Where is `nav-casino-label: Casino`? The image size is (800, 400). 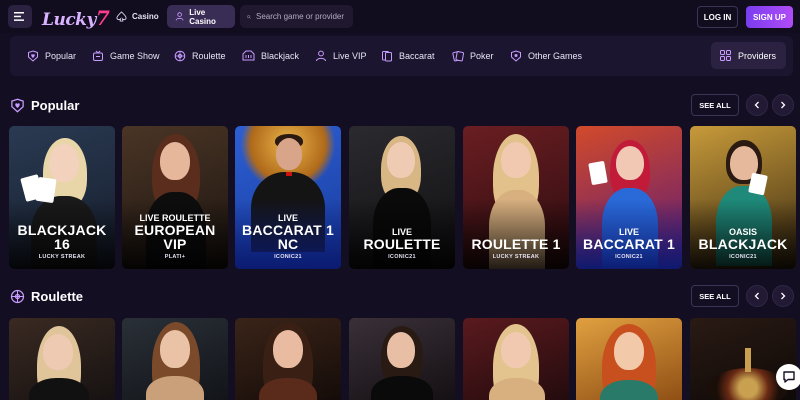 nav-casino-label: Casino is located at coordinates (145, 16).